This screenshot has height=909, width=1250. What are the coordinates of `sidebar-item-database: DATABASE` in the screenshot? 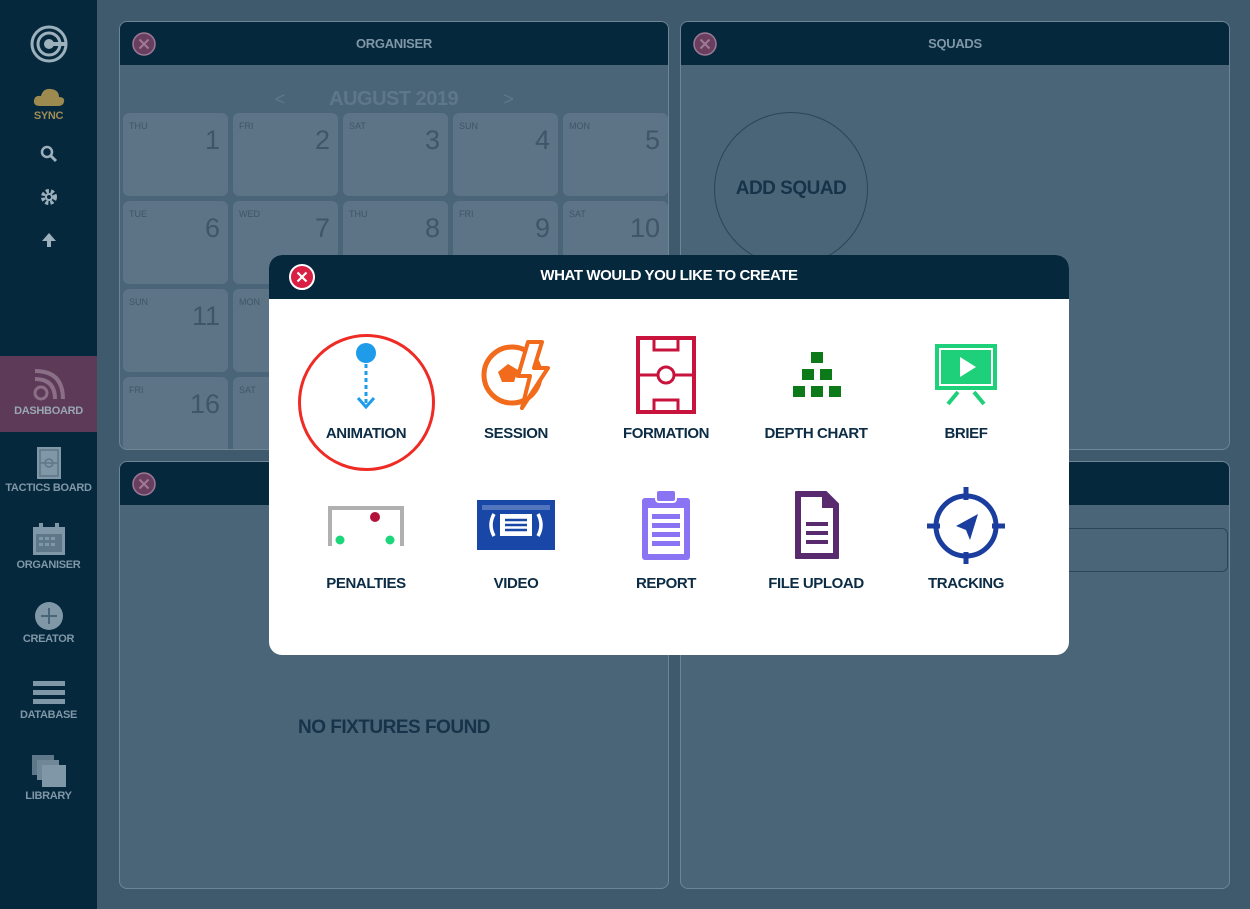 It's located at (48, 700).